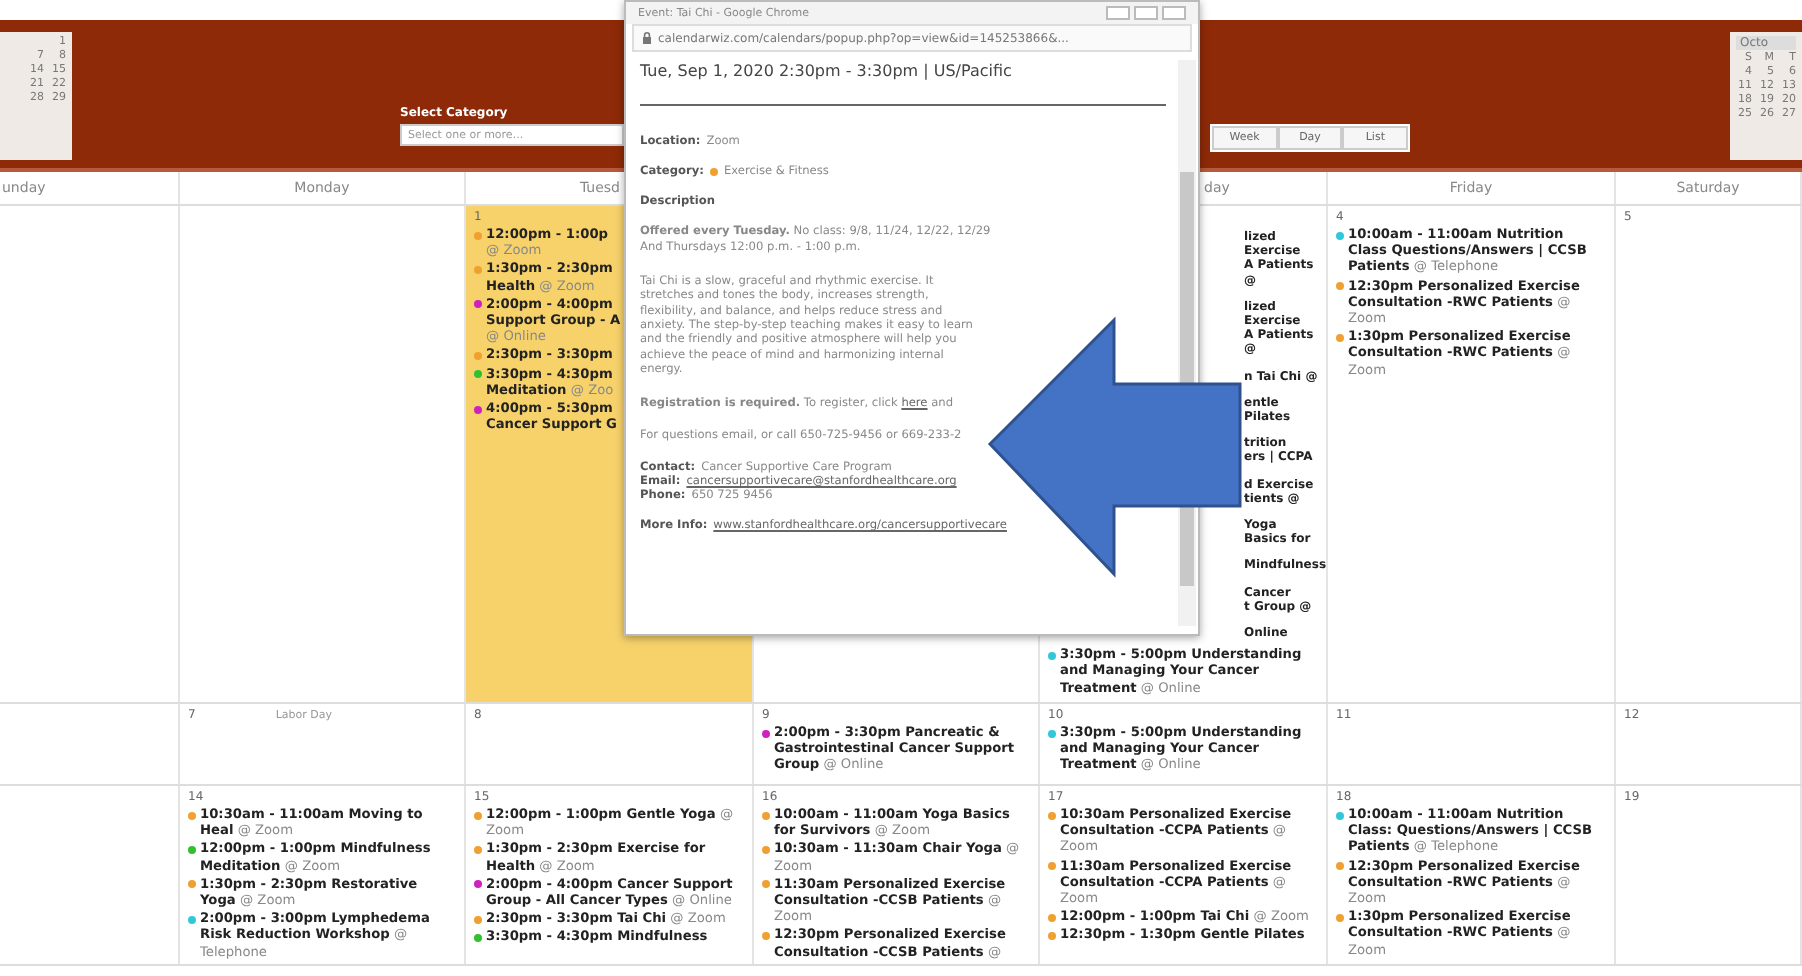 Image resolution: width=1802 pixels, height=976 pixels. I want to click on category-dot, so click(713, 172).